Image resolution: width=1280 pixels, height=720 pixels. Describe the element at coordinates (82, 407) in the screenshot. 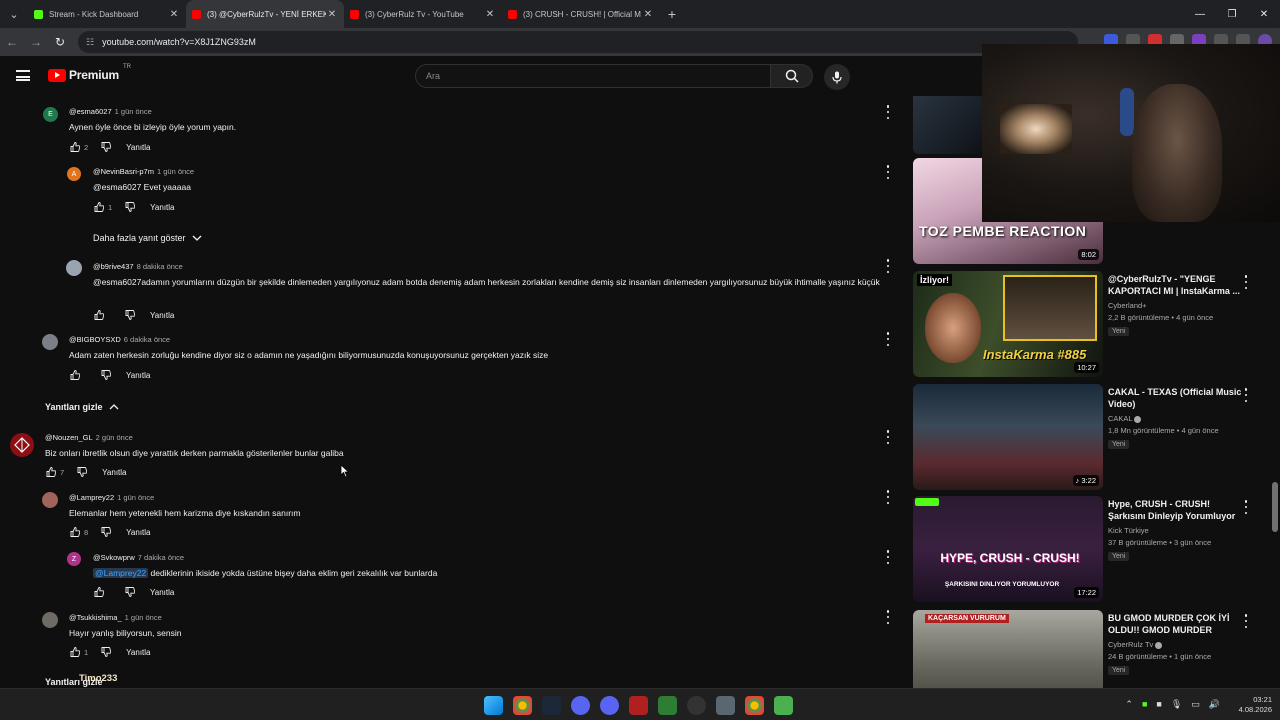

I see `hide-replies-button: Yanıtları gizle` at that location.